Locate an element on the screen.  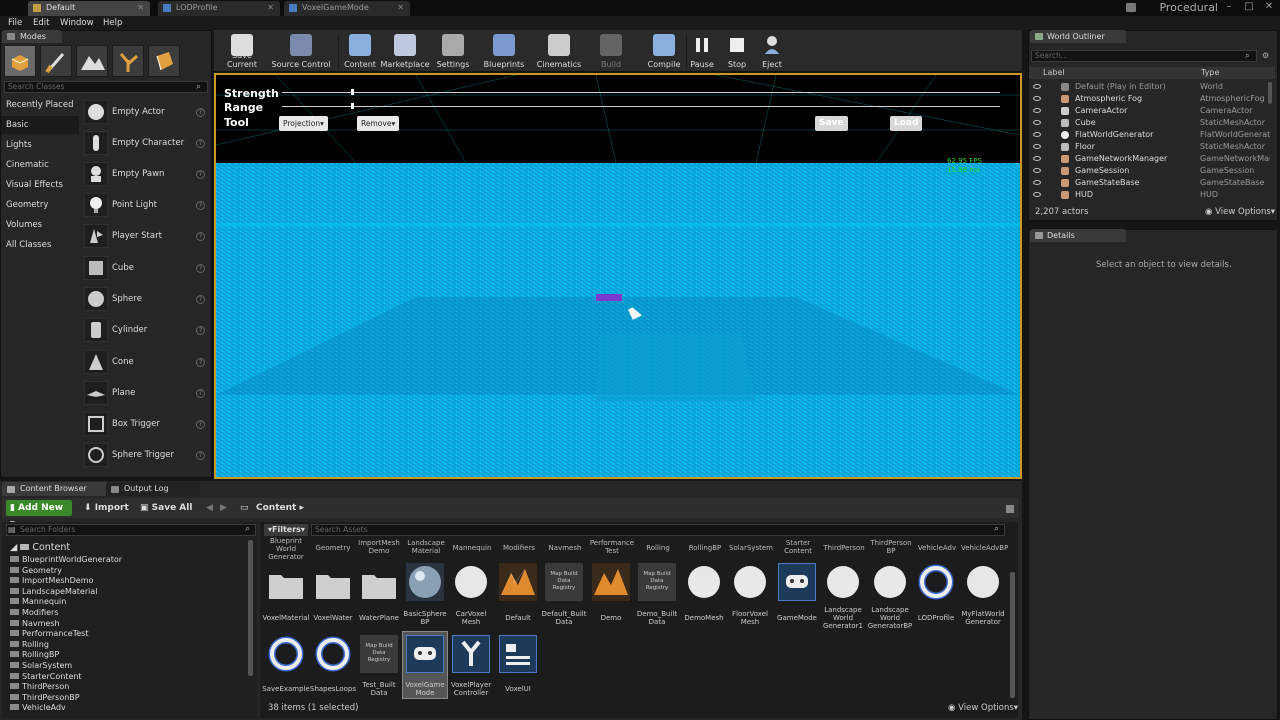
settings-icon: ⚙ is located at coordinates (1265, 55).